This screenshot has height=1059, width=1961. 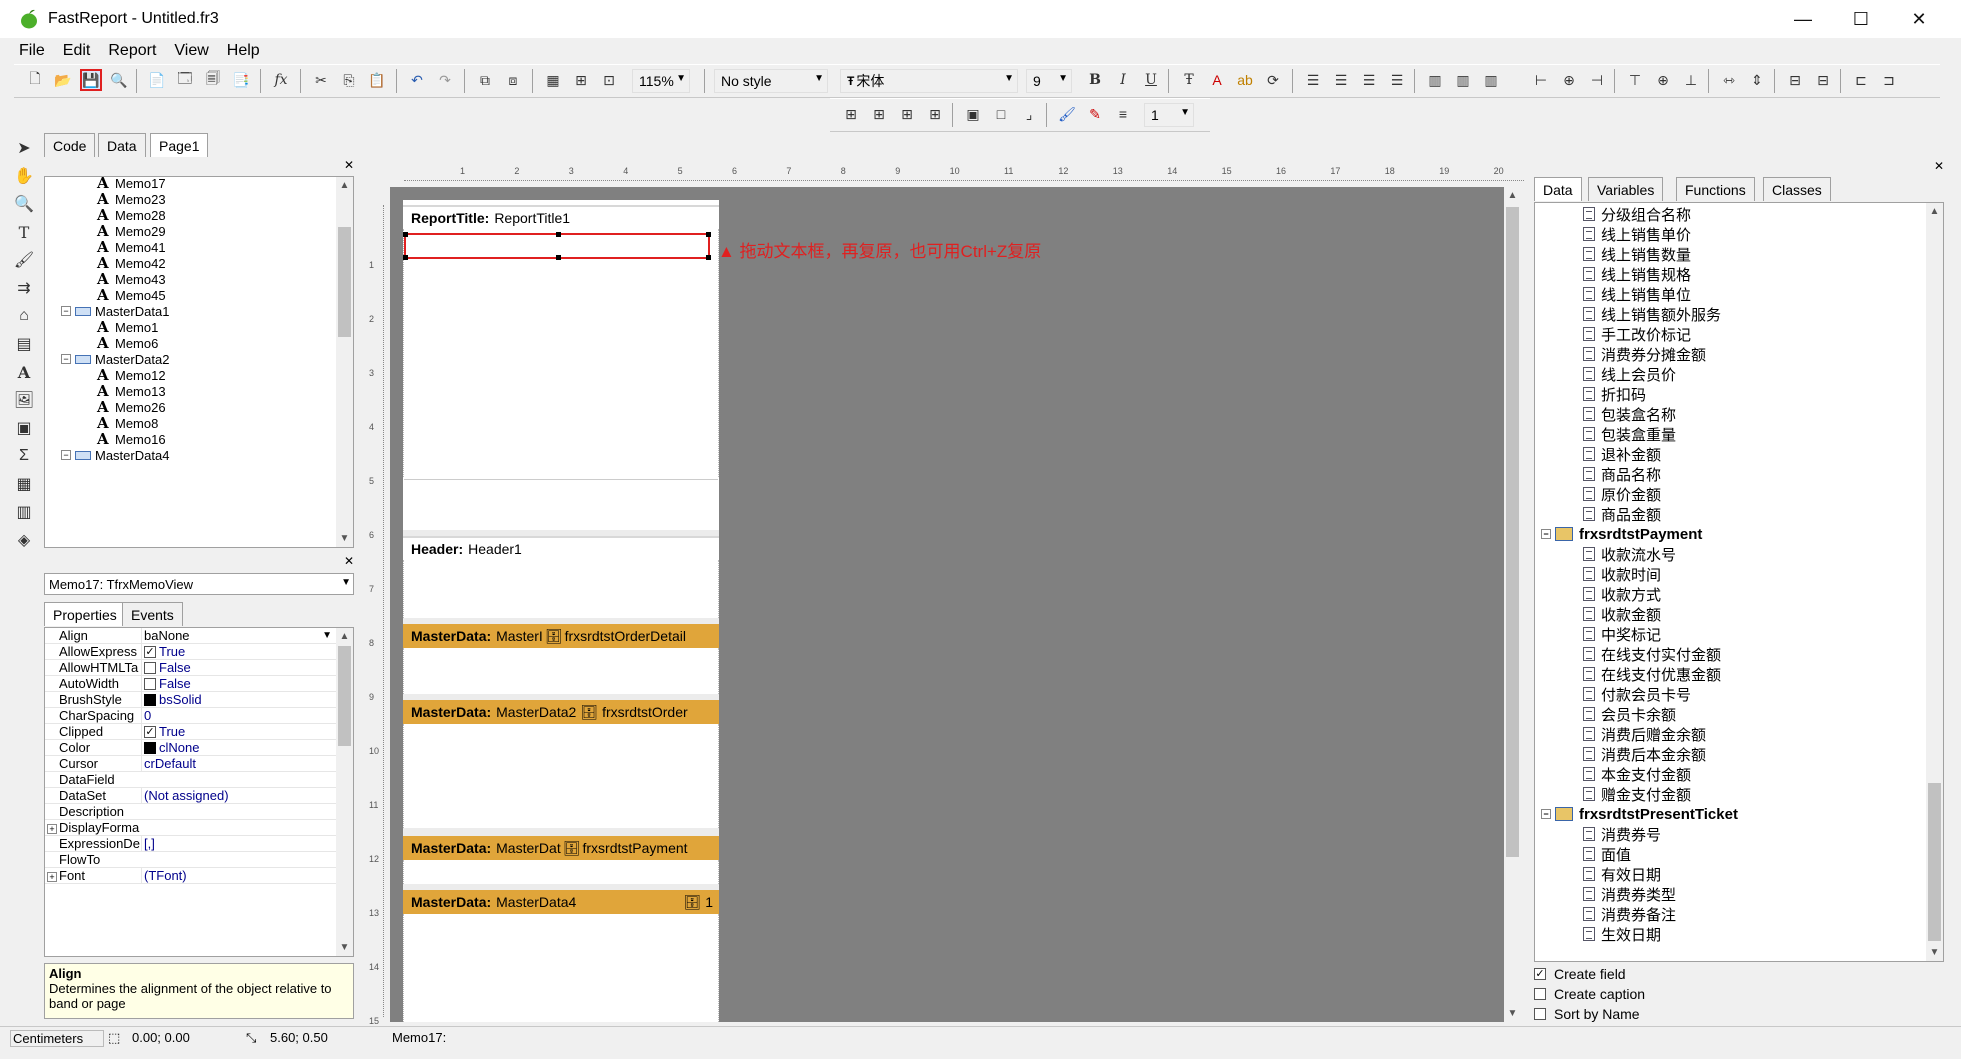 What do you see at coordinates (243, 51) in the screenshot?
I see `menu-help: Help` at bounding box center [243, 51].